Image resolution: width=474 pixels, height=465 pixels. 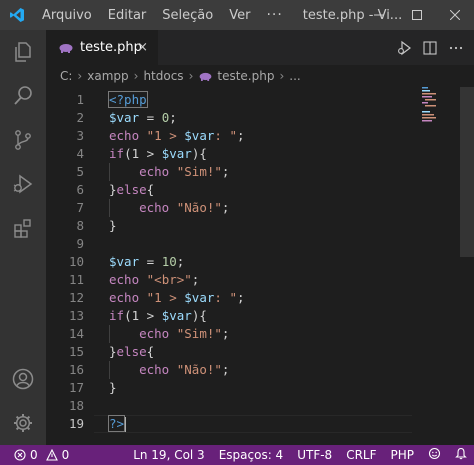 What do you see at coordinates (20, 455) in the screenshot?
I see `error-icon` at bounding box center [20, 455].